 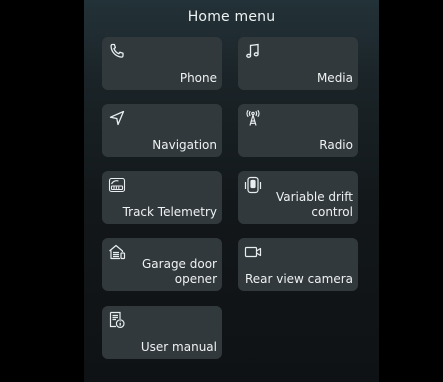 I want to click on phone-label: Phone, so click(x=198, y=78).